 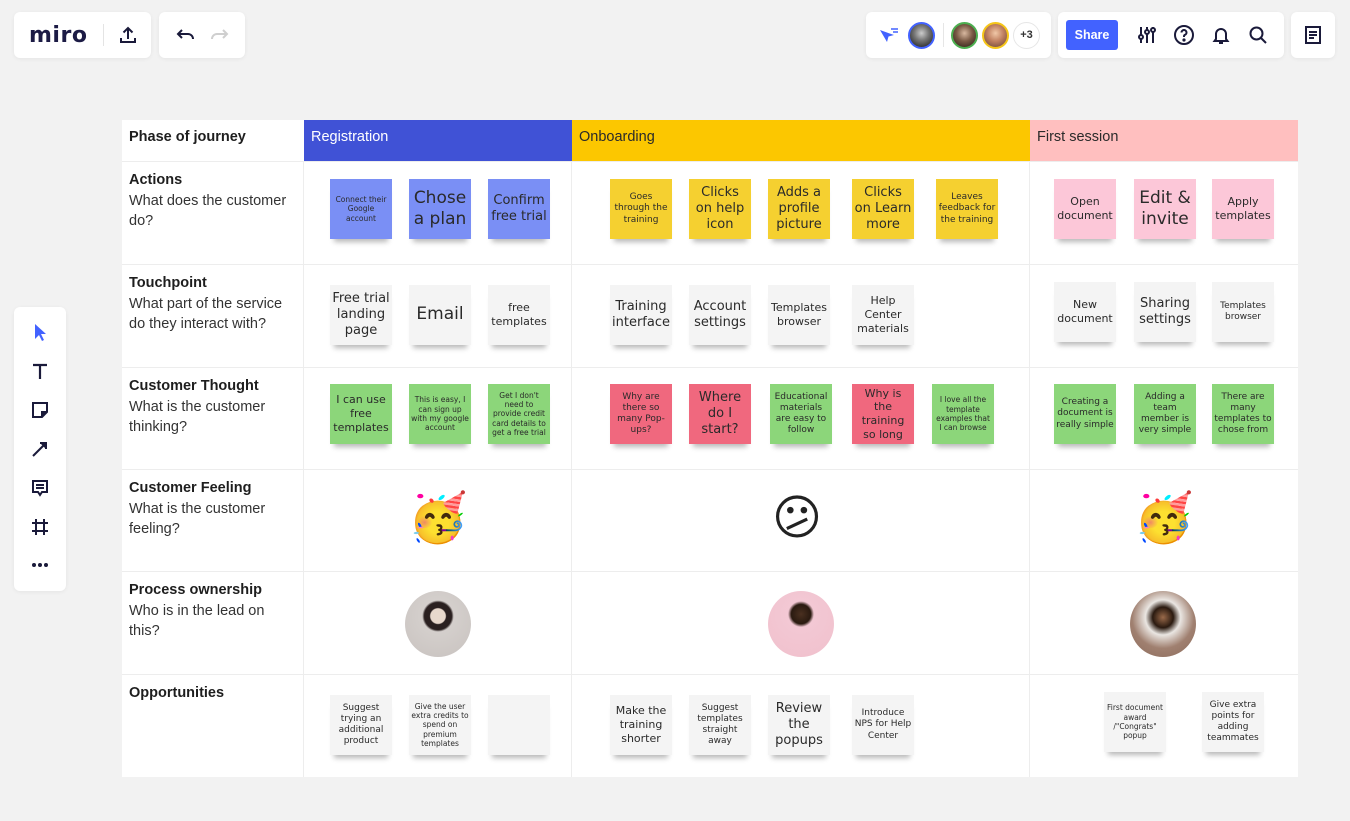 What do you see at coordinates (58, 35) in the screenshot?
I see `miro-logo: miro` at bounding box center [58, 35].